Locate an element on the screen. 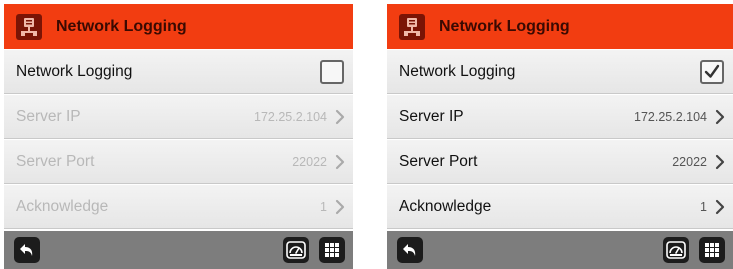 This screenshot has height=269, width=733. checkmark-icon is located at coordinates (712, 71).